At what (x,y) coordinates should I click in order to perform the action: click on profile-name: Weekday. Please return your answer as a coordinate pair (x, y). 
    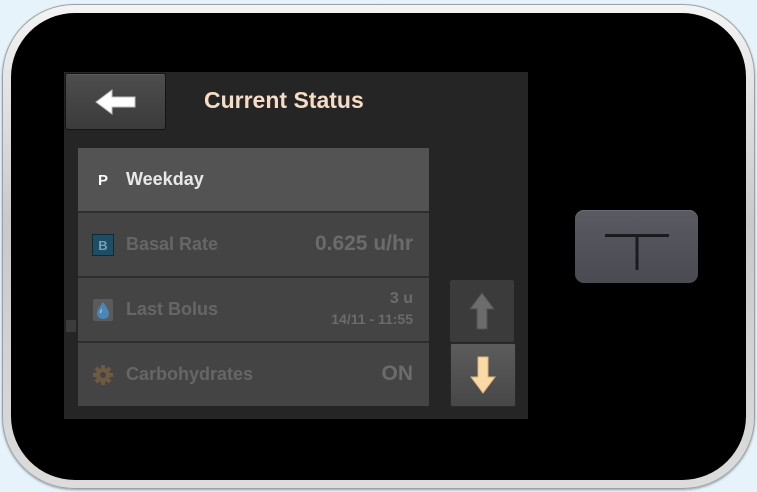
    Looking at the image, I should click on (165, 179).